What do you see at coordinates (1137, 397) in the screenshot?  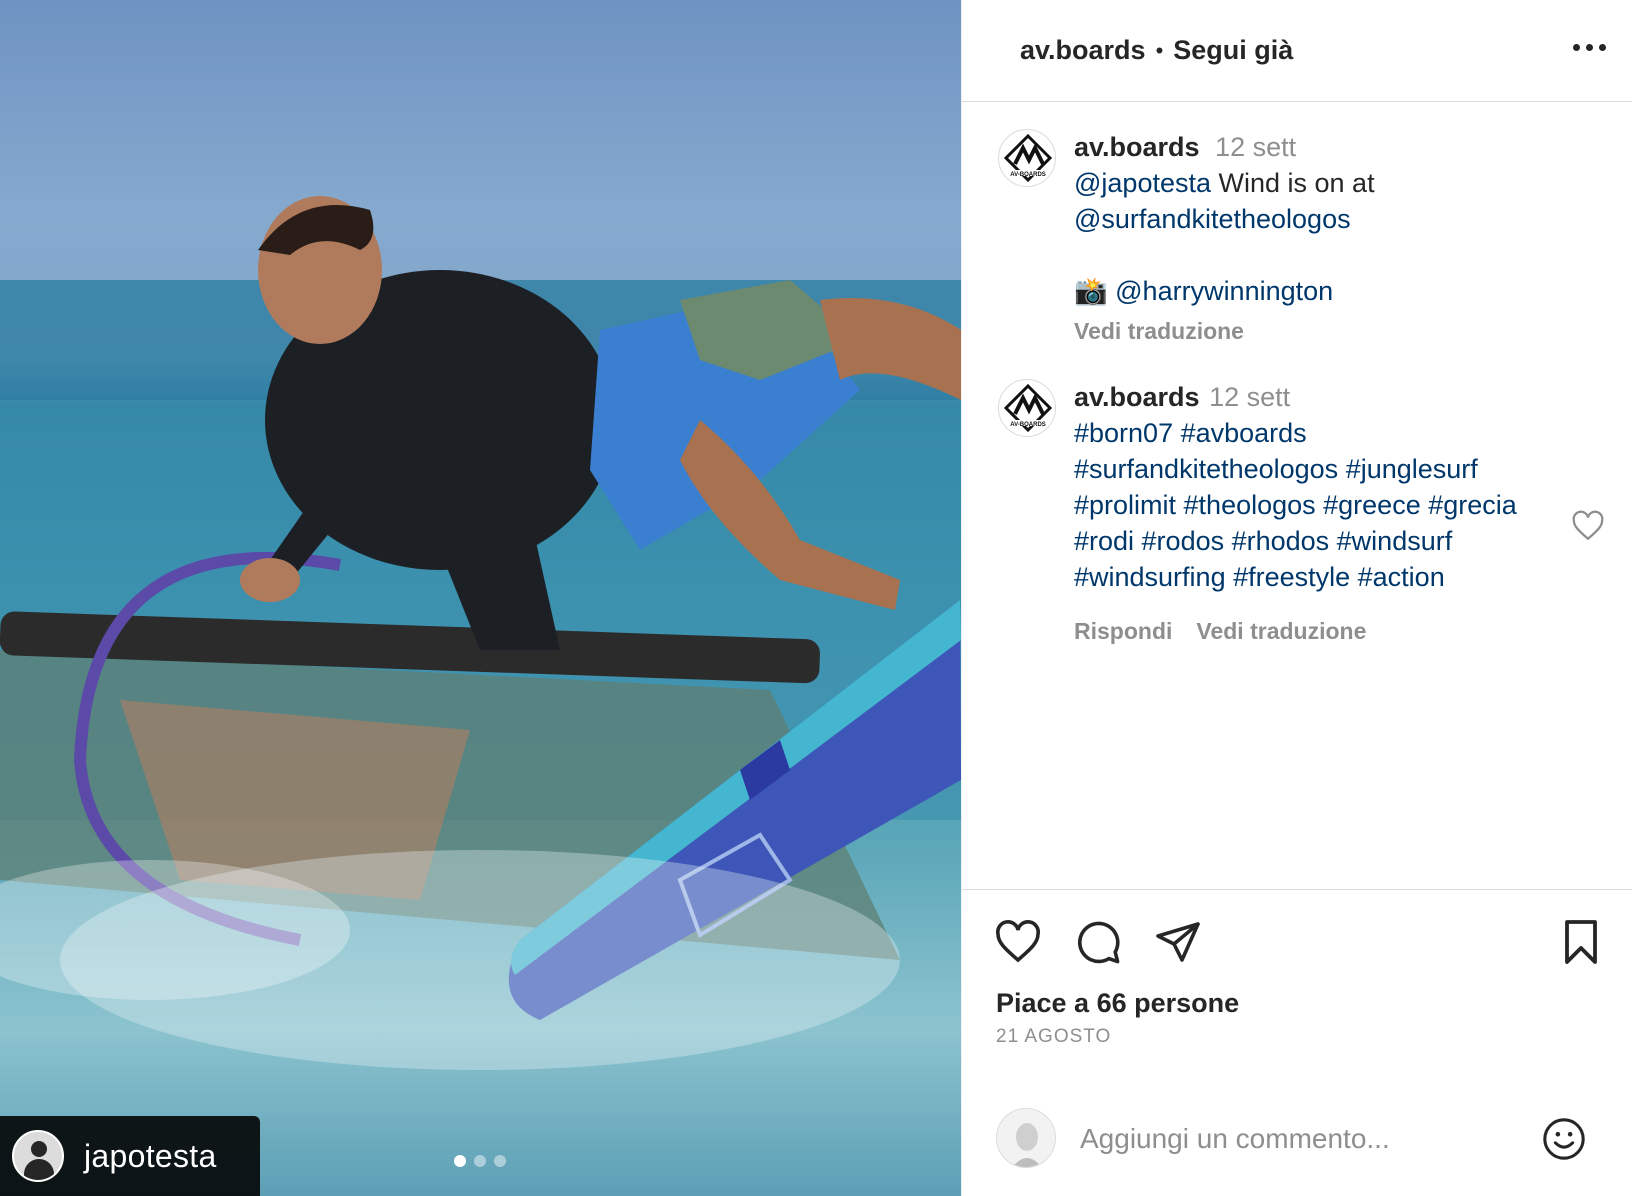 I see `comment-username: av.boards` at bounding box center [1137, 397].